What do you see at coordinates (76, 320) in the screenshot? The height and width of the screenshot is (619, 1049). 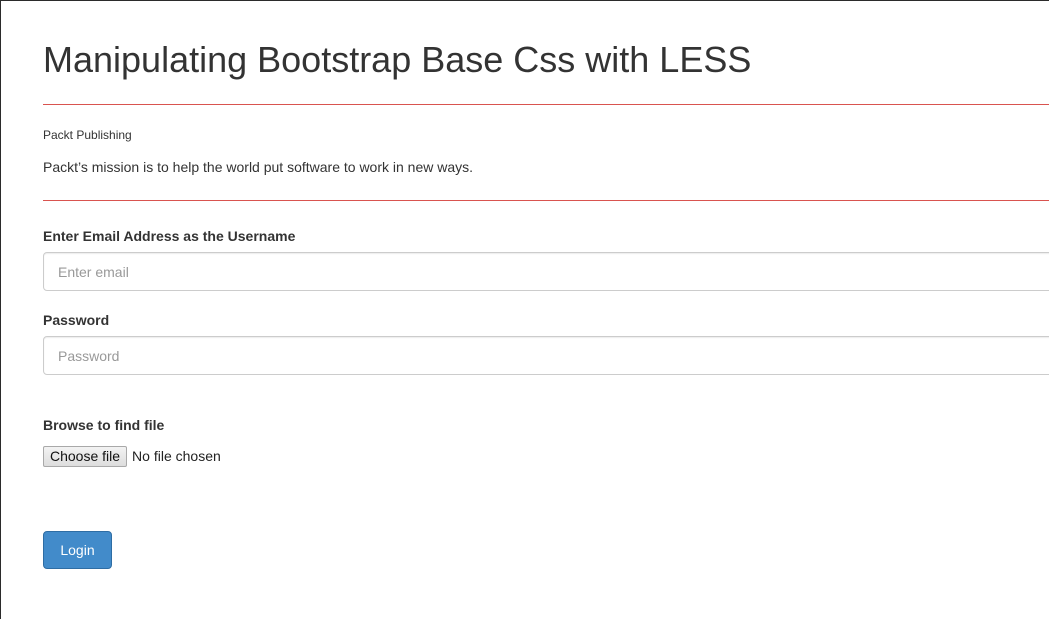 I see `password-label: Password` at bounding box center [76, 320].